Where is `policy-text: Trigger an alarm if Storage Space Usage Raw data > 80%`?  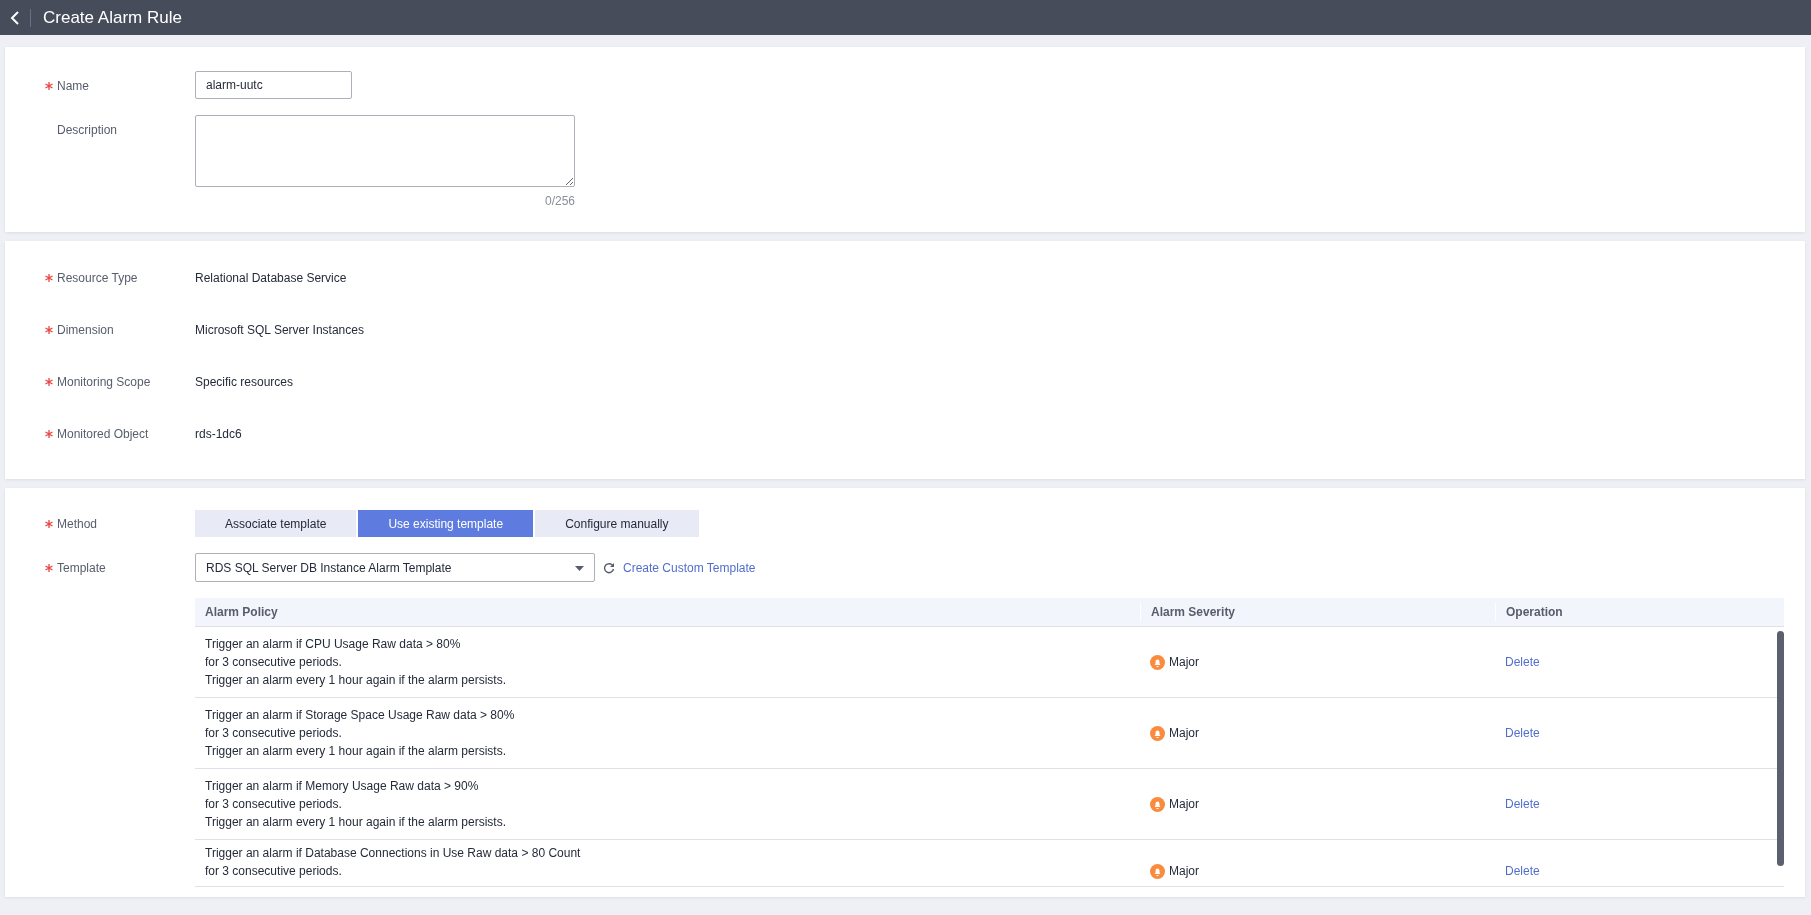 policy-text: Trigger an alarm if Storage Space Usage Raw data > 80% is located at coordinates (360, 715).